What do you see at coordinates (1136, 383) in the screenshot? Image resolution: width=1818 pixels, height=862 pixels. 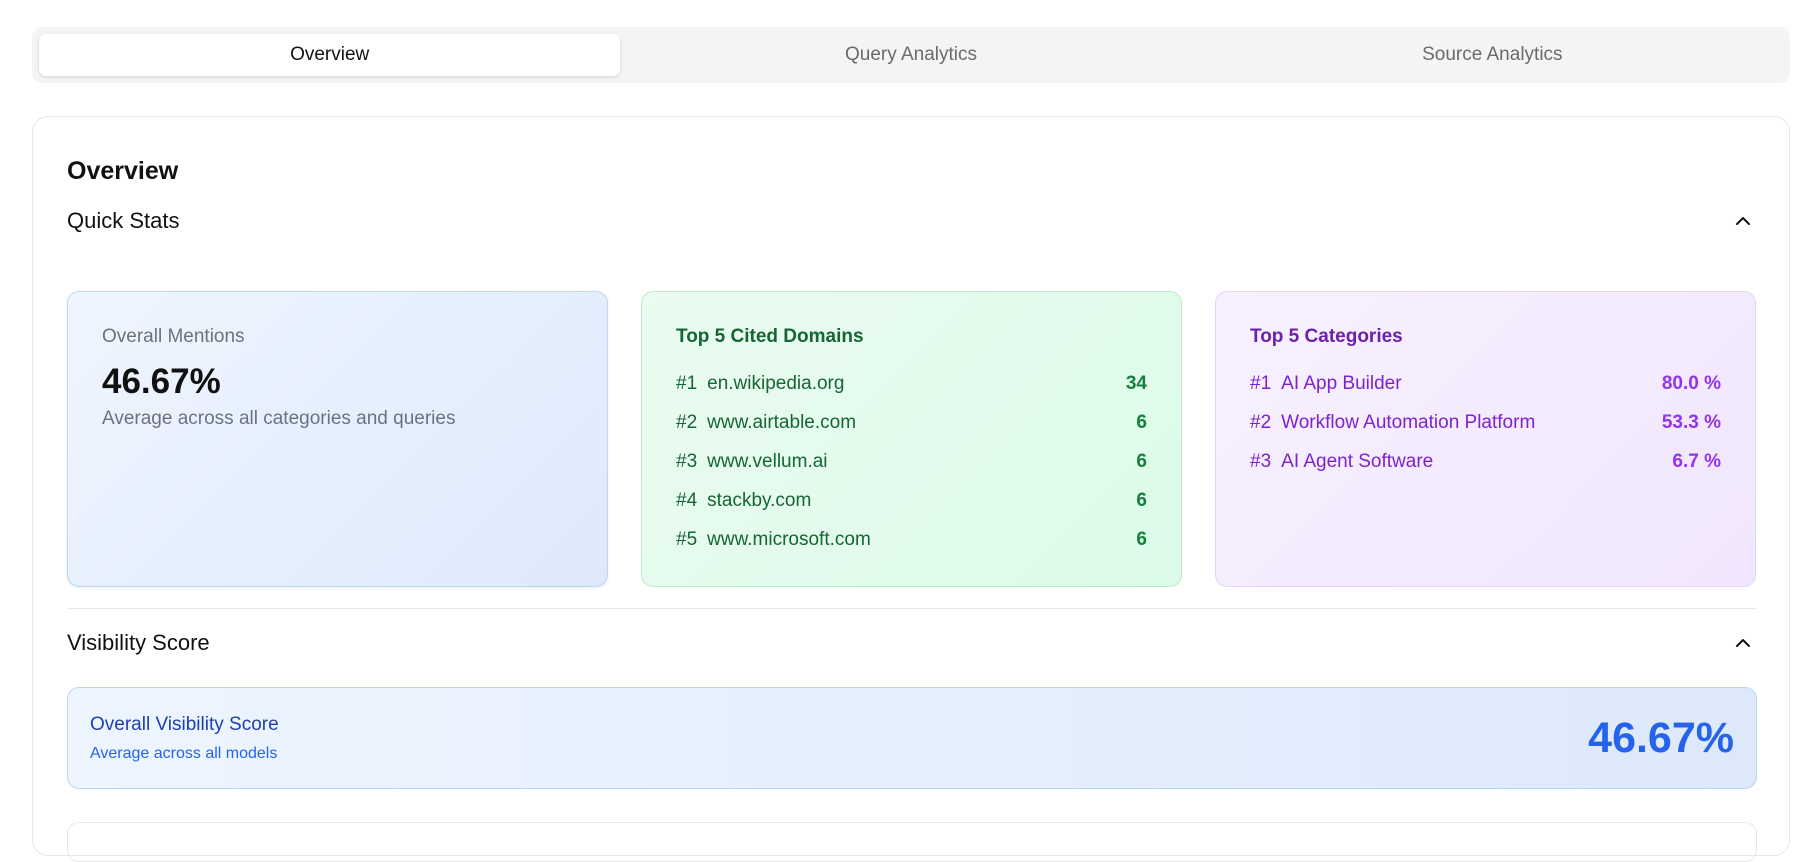 I see `citation-count: 34` at bounding box center [1136, 383].